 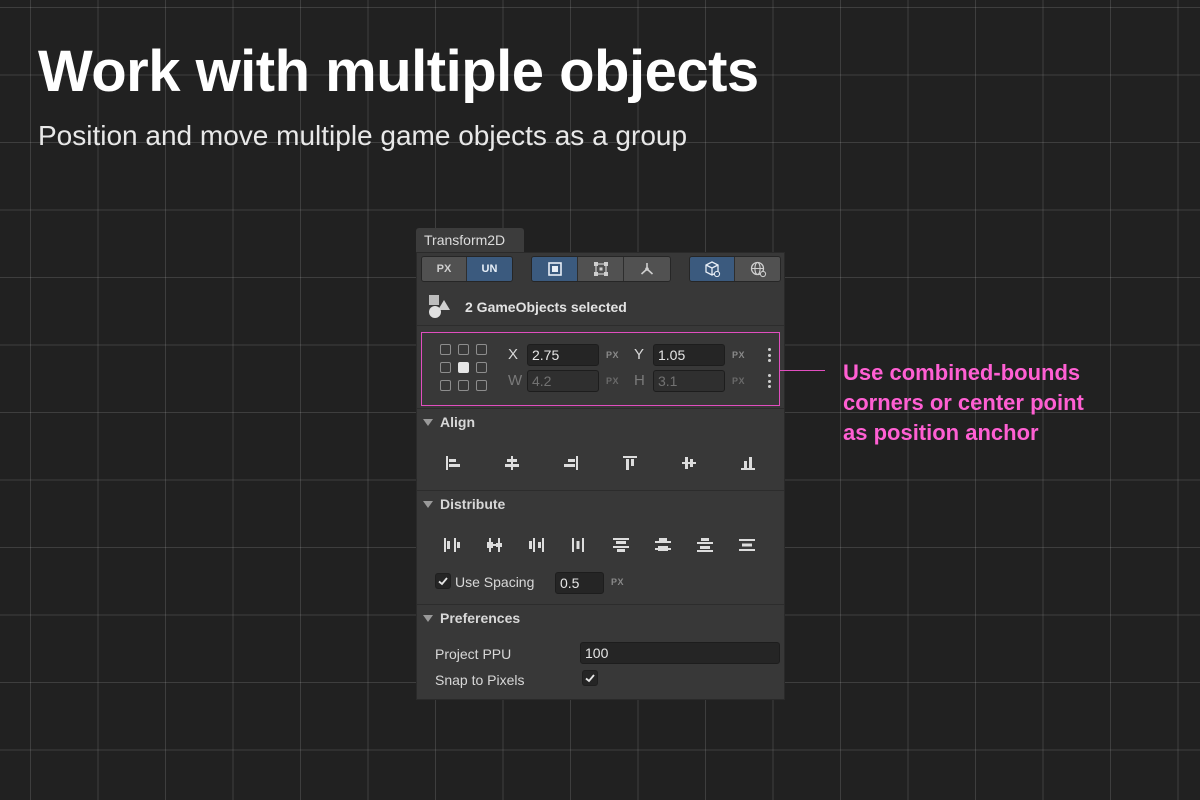 What do you see at coordinates (963, 402) in the screenshot?
I see `callout-line-2: corners or center point` at bounding box center [963, 402].